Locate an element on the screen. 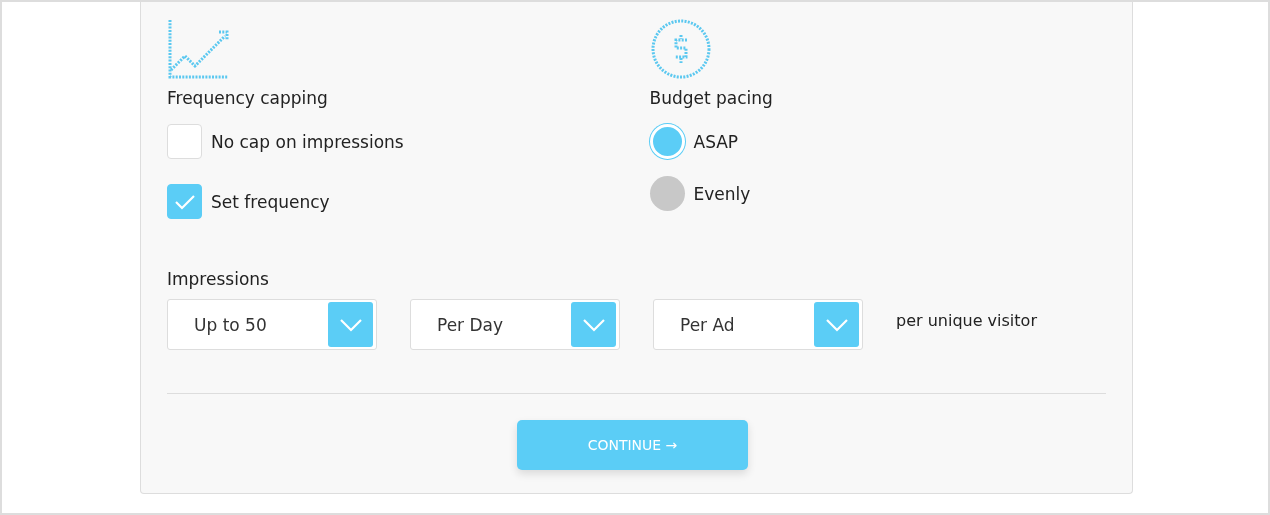  option-label: Set frequency is located at coordinates (270, 201).